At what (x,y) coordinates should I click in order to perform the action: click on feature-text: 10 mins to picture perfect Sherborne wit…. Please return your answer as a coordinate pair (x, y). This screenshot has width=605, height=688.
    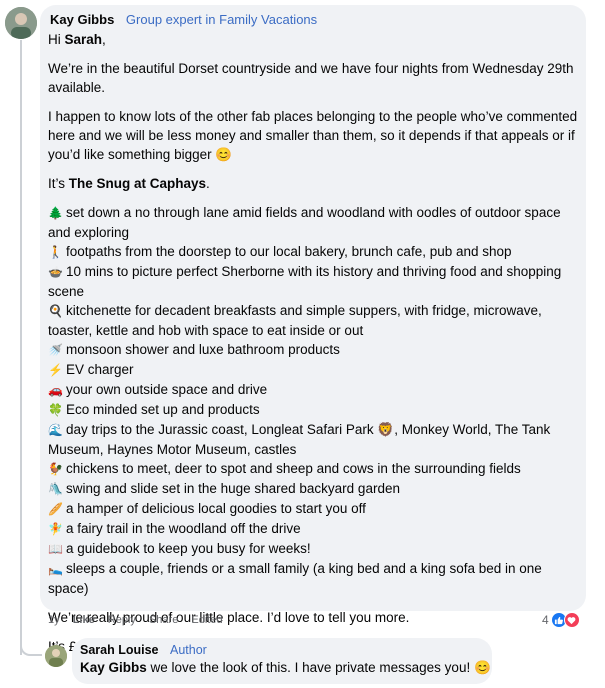
    Looking at the image, I should click on (305, 281).